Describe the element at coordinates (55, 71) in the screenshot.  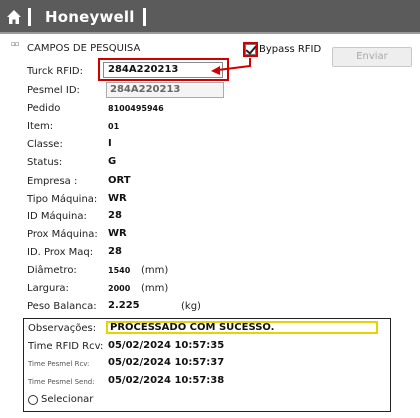
I see `turck-rfid-label: Turck RFID:` at that location.